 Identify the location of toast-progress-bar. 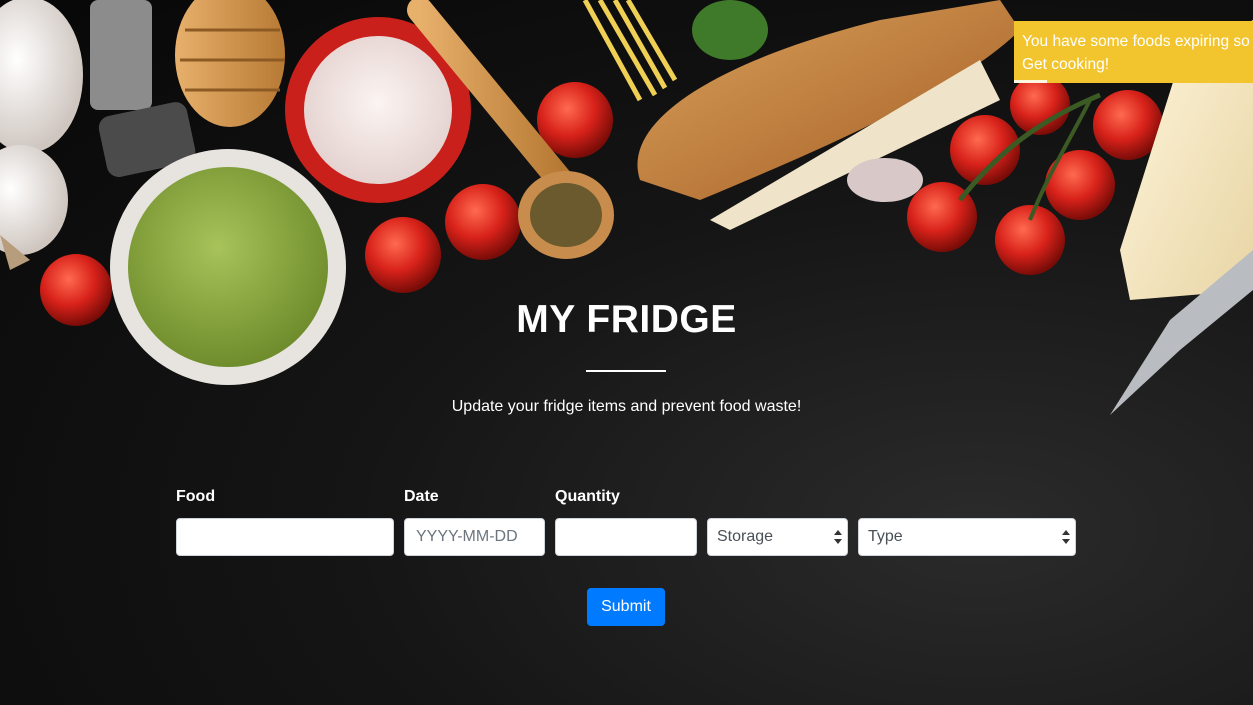
(1031, 81).